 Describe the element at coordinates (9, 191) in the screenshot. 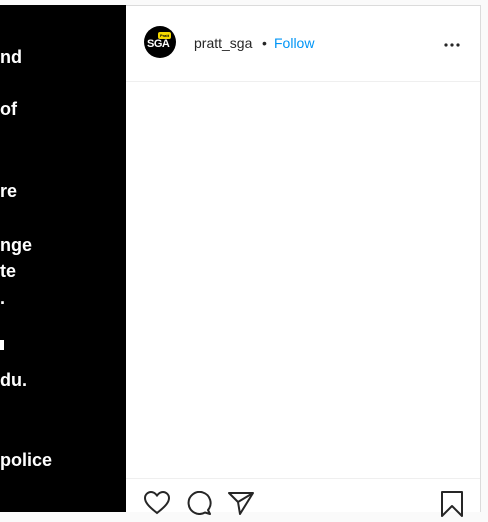

I see `media-text-line: re` at that location.